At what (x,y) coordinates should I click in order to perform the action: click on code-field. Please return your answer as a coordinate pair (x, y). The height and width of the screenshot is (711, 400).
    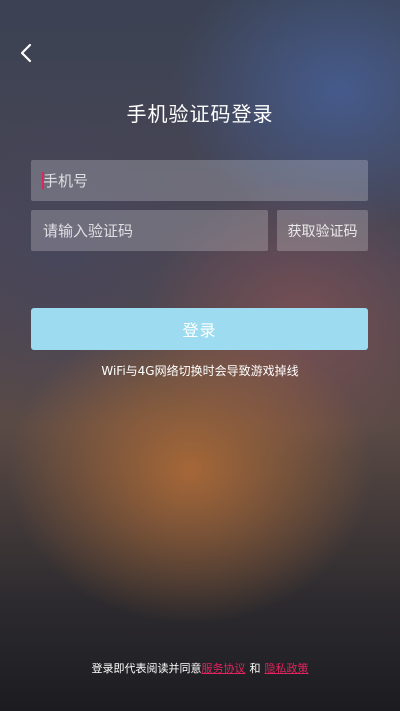
    Looking at the image, I should click on (149, 230).